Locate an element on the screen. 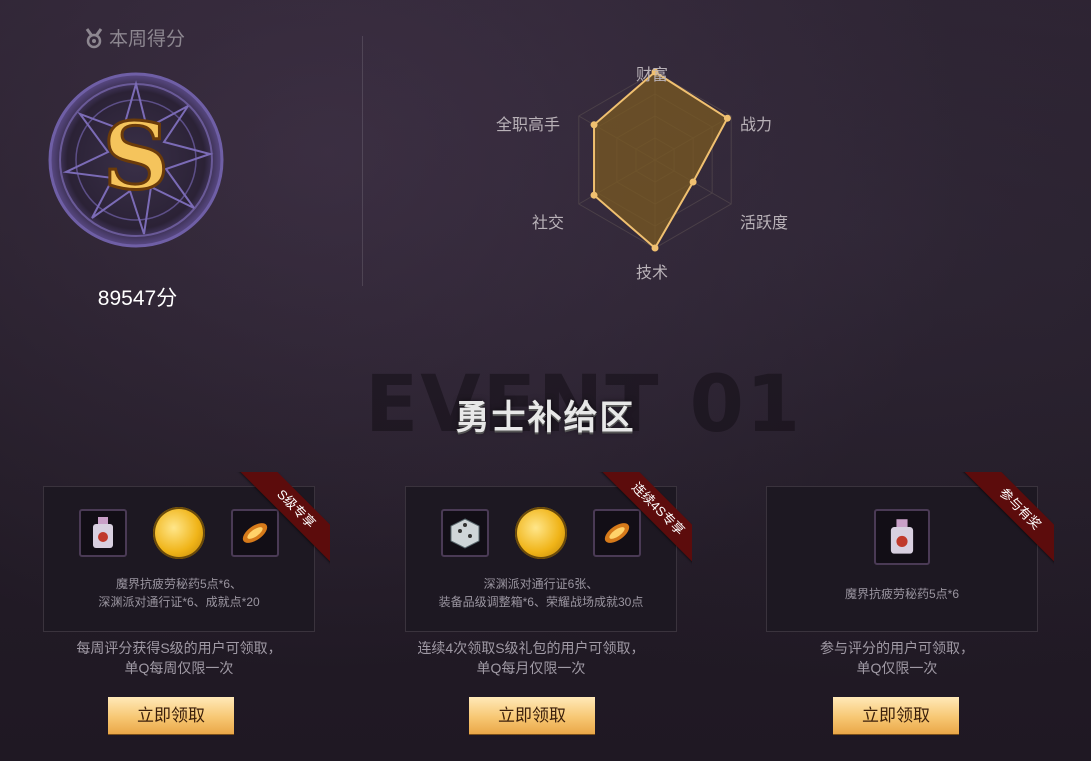 The height and width of the screenshot is (761, 1091). radar-label-power: 战力 is located at coordinates (756, 125).